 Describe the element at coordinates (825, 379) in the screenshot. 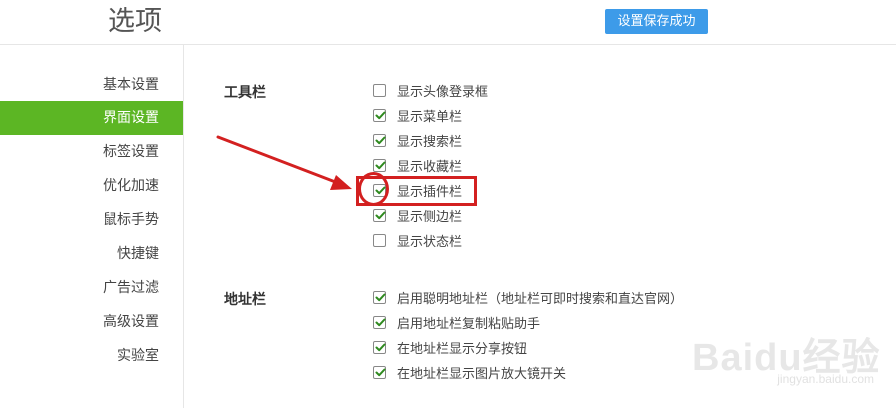

I see `watermark-url: jingyan.baidu.com` at that location.